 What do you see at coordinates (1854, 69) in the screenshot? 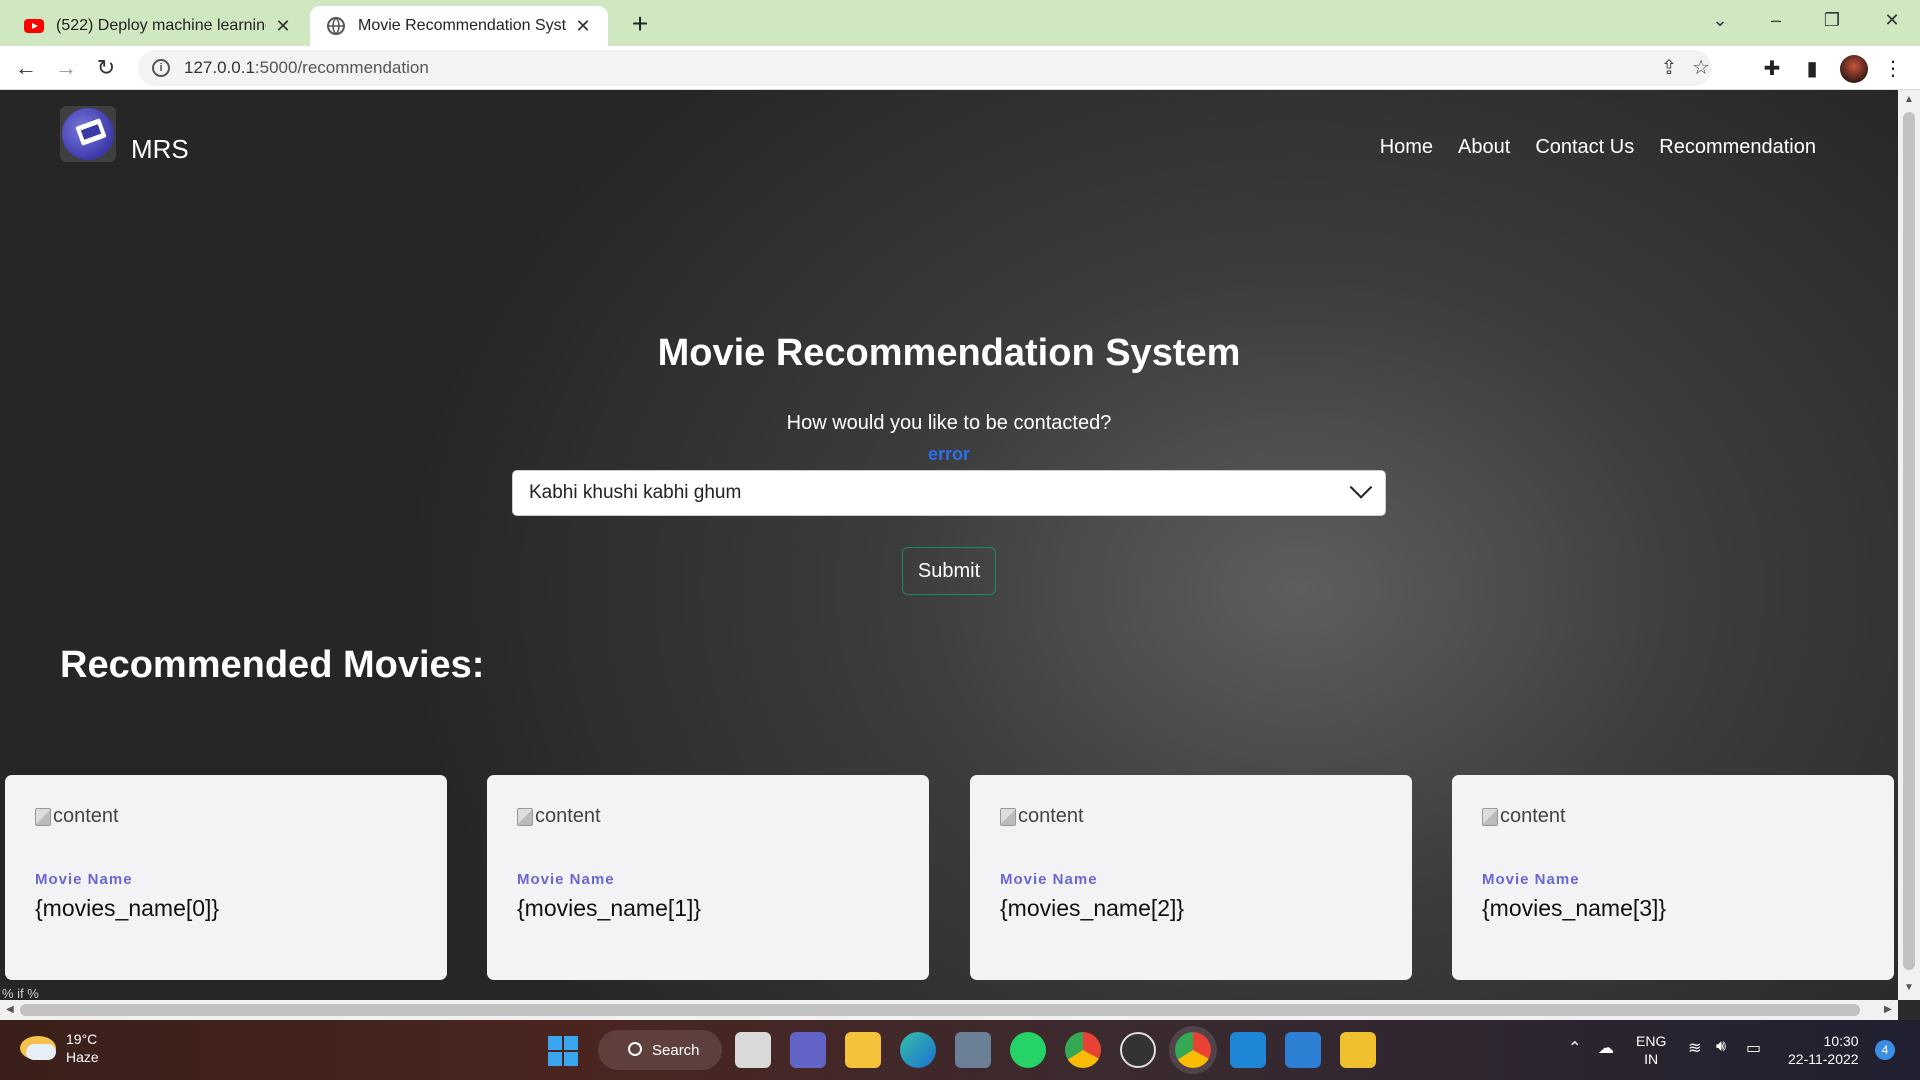
I see `profile-avatar` at bounding box center [1854, 69].